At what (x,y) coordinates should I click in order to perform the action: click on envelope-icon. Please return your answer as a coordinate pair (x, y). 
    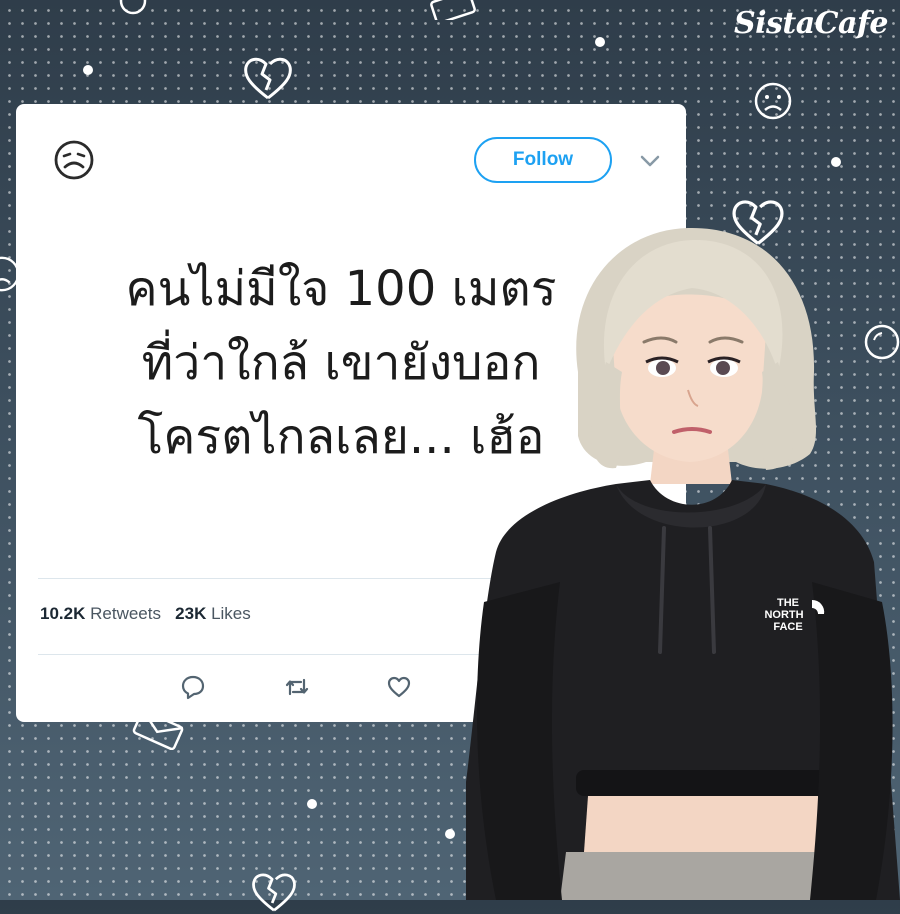
    Looking at the image, I should click on (453, 10).